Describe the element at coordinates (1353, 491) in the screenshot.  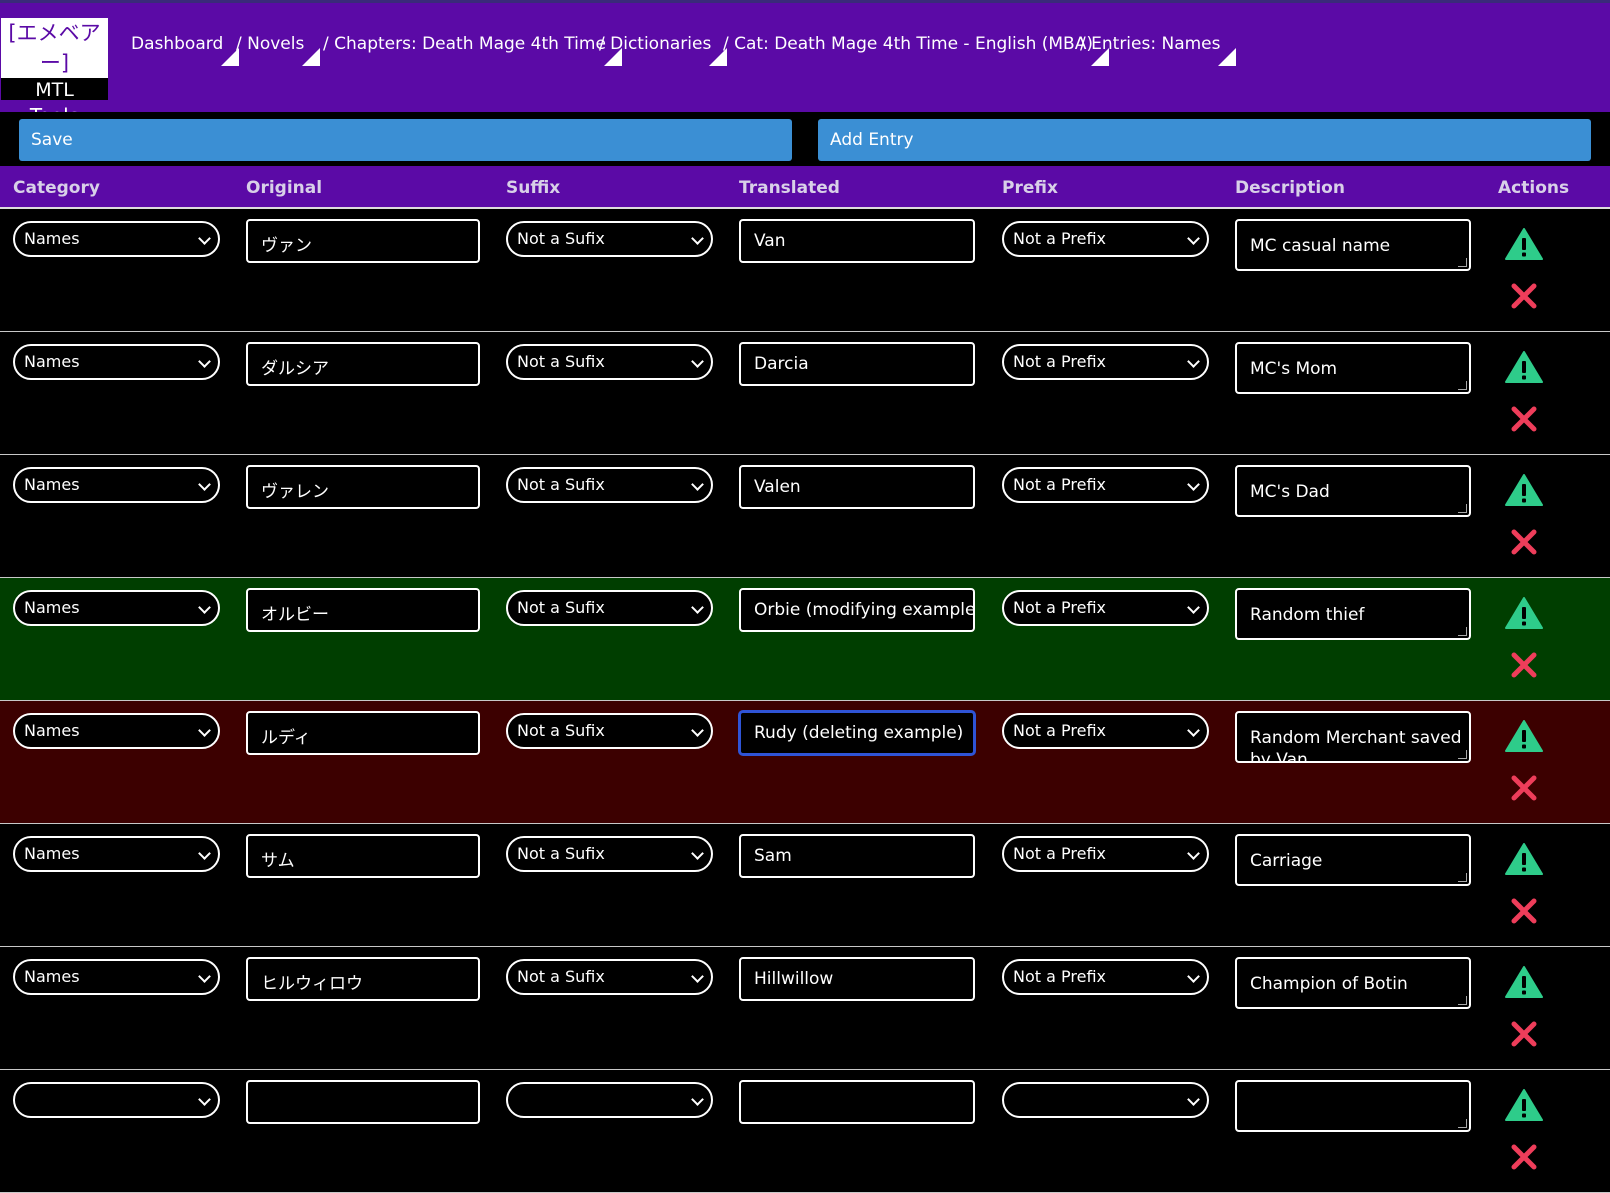
I see `description-textarea: MC's Dad` at that location.